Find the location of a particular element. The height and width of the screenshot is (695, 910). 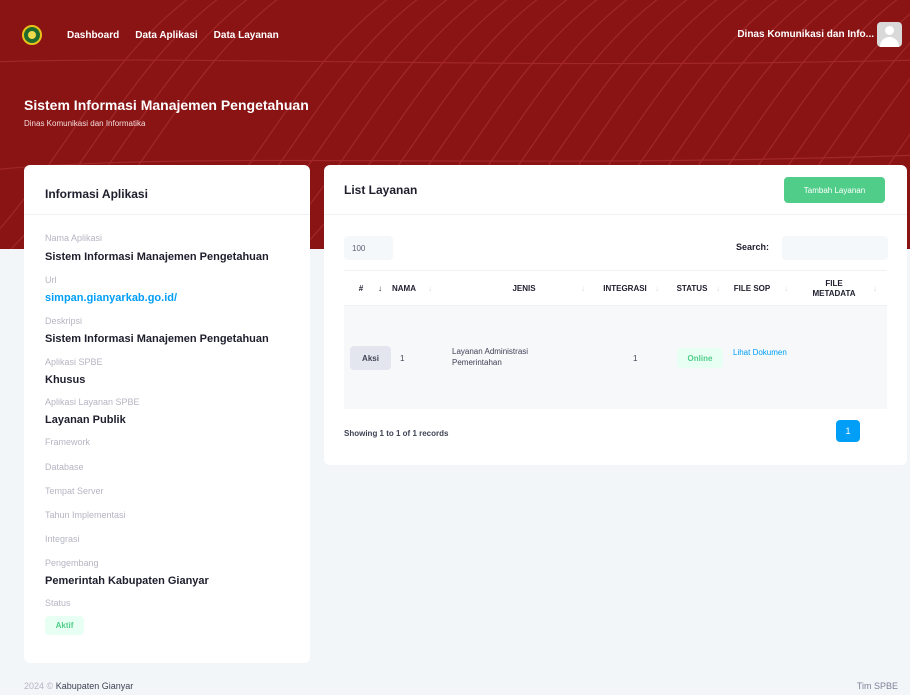

deskripsi-value: Sistem Informasi Manajemen Pengetahuan is located at coordinates (157, 339).